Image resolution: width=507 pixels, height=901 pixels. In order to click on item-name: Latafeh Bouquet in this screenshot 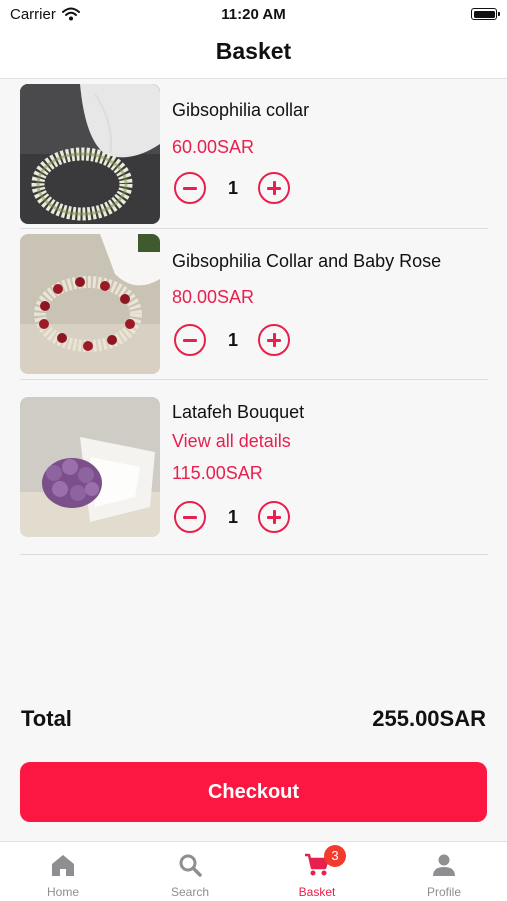, I will do `click(238, 412)`.